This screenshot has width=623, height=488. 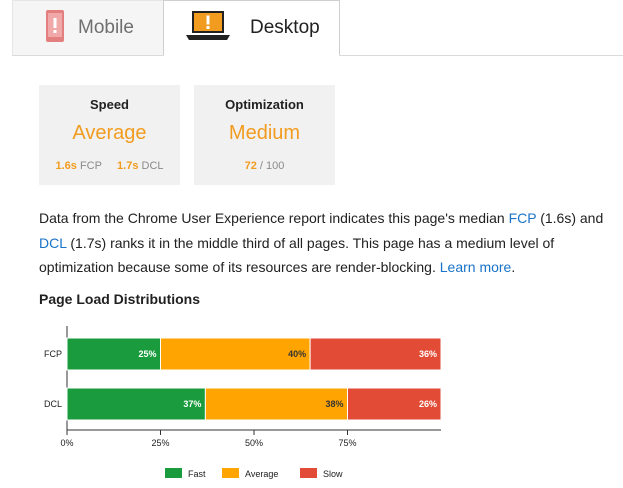 What do you see at coordinates (147, 354) in the screenshot?
I see `bar-value-label: 25%` at bounding box center [147, 354].